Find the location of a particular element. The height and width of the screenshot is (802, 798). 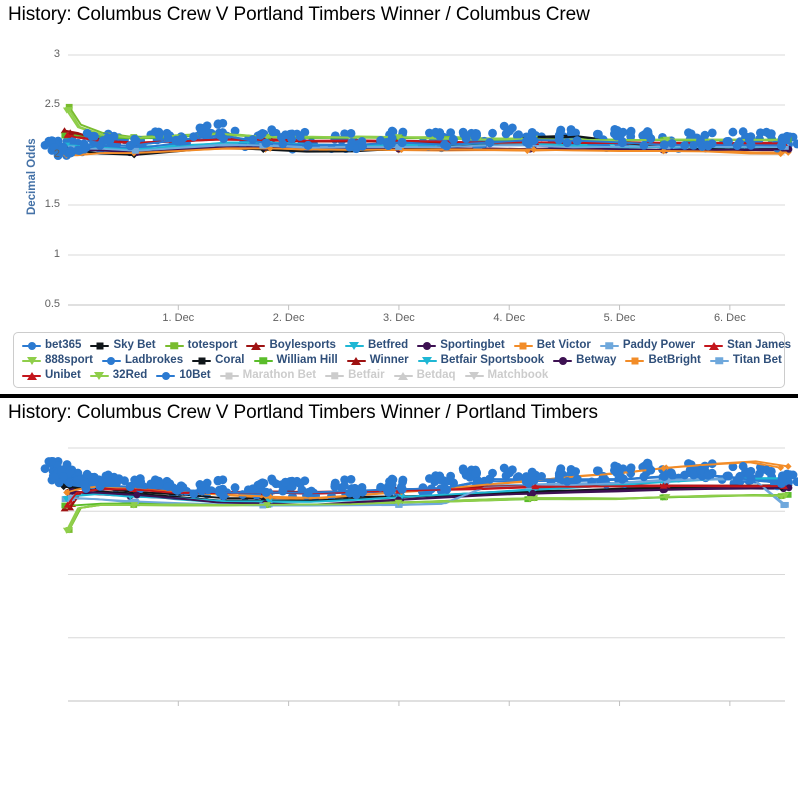

x-axis-tick: 1. Dec is located at coordinates (178, 318).